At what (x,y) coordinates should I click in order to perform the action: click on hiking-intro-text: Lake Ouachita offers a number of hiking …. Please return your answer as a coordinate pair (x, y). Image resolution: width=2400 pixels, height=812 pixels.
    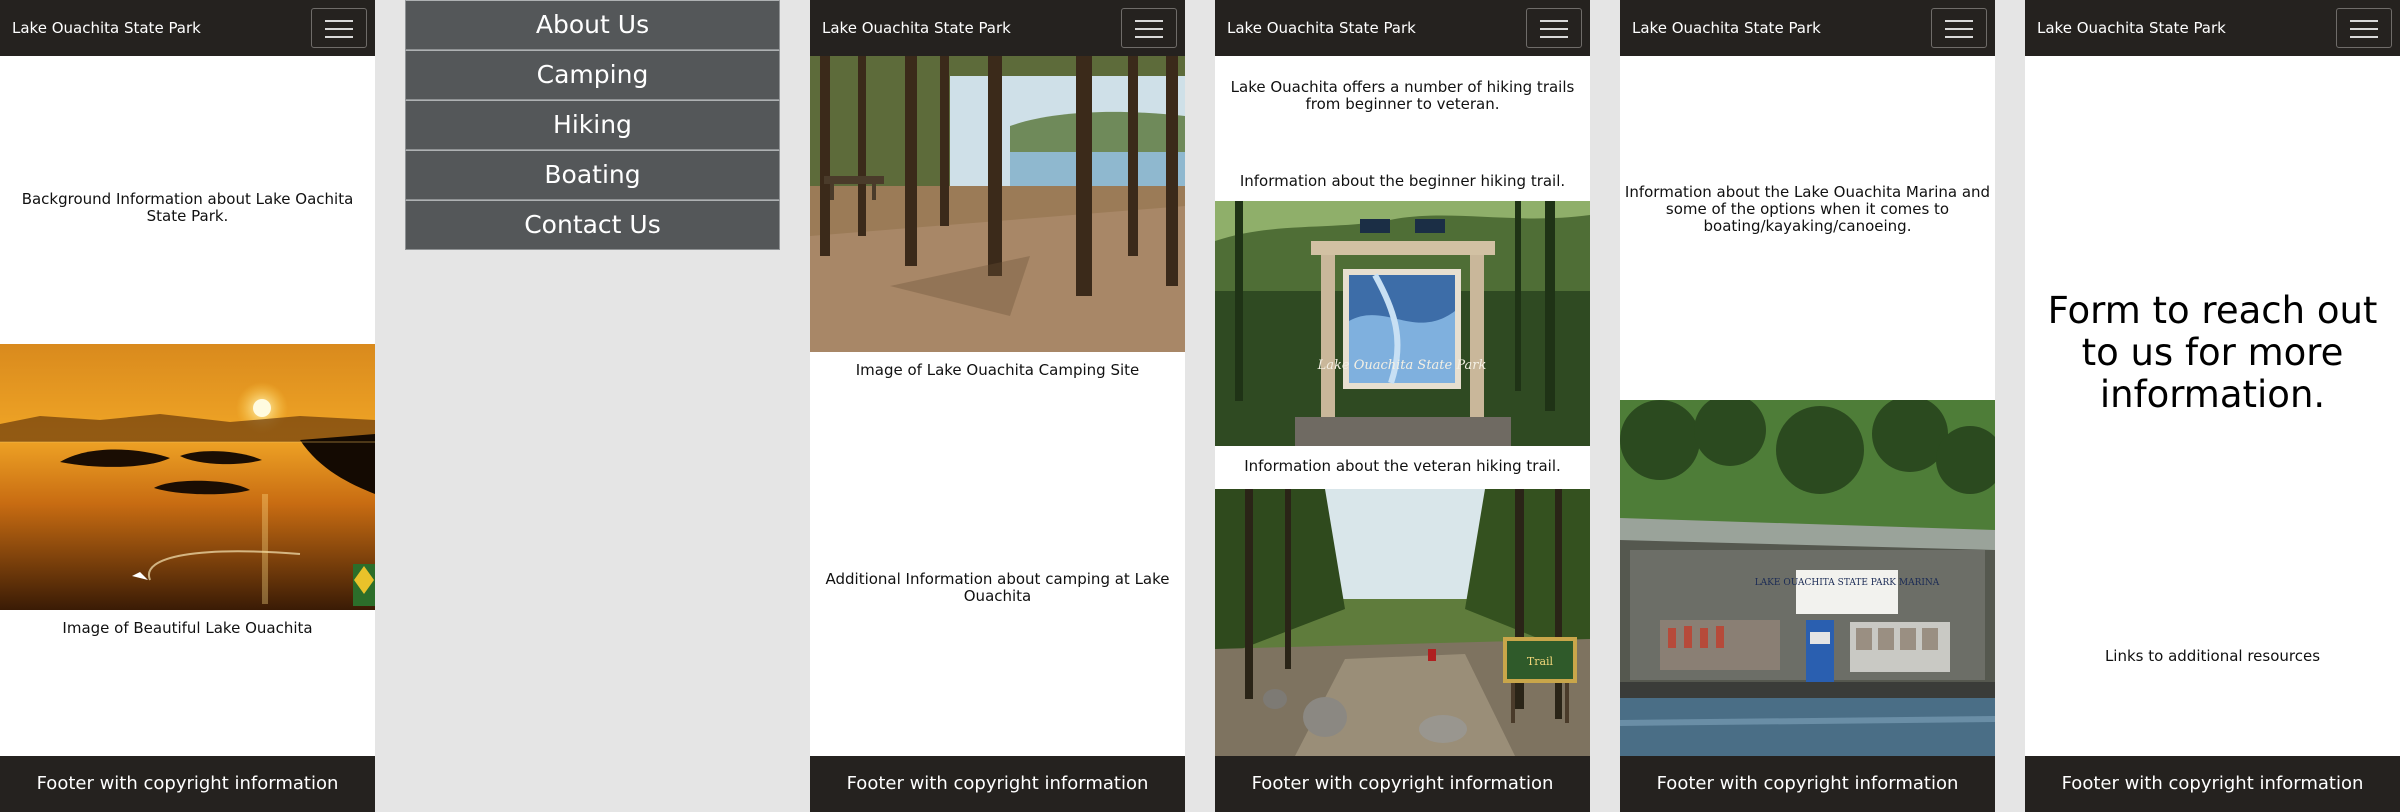
    Looking at the image, I should click on (1402, 95).